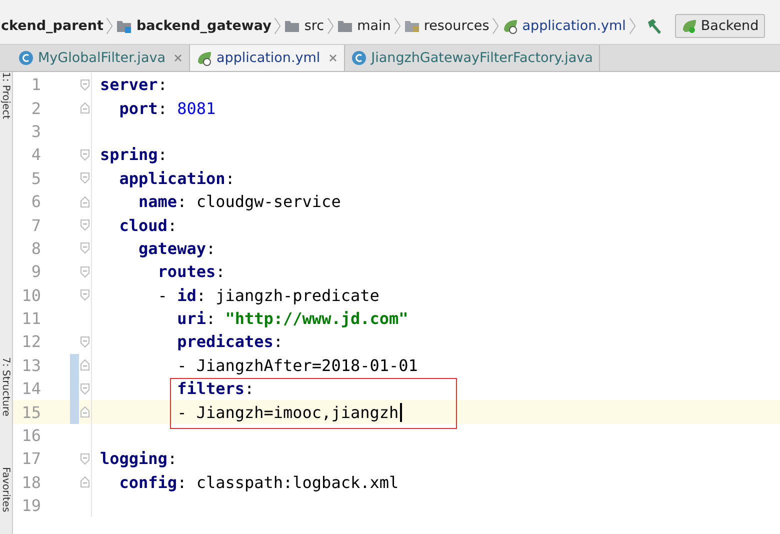 This screenshot has height=534, width=780. What do you see at coordinates (52, 26) in the screenshot?
I see `breadcrumb-item: ckend_parent` at bounding box center [52, 26].